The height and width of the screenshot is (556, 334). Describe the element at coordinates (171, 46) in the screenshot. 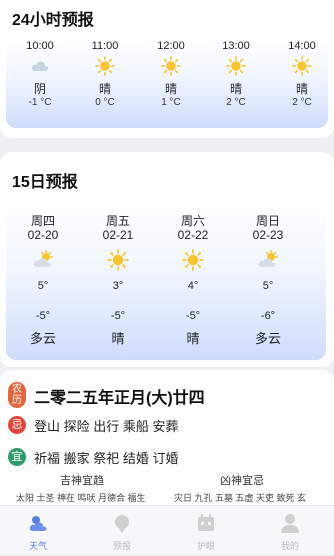

I see `hour-time: 12:00` at that location.